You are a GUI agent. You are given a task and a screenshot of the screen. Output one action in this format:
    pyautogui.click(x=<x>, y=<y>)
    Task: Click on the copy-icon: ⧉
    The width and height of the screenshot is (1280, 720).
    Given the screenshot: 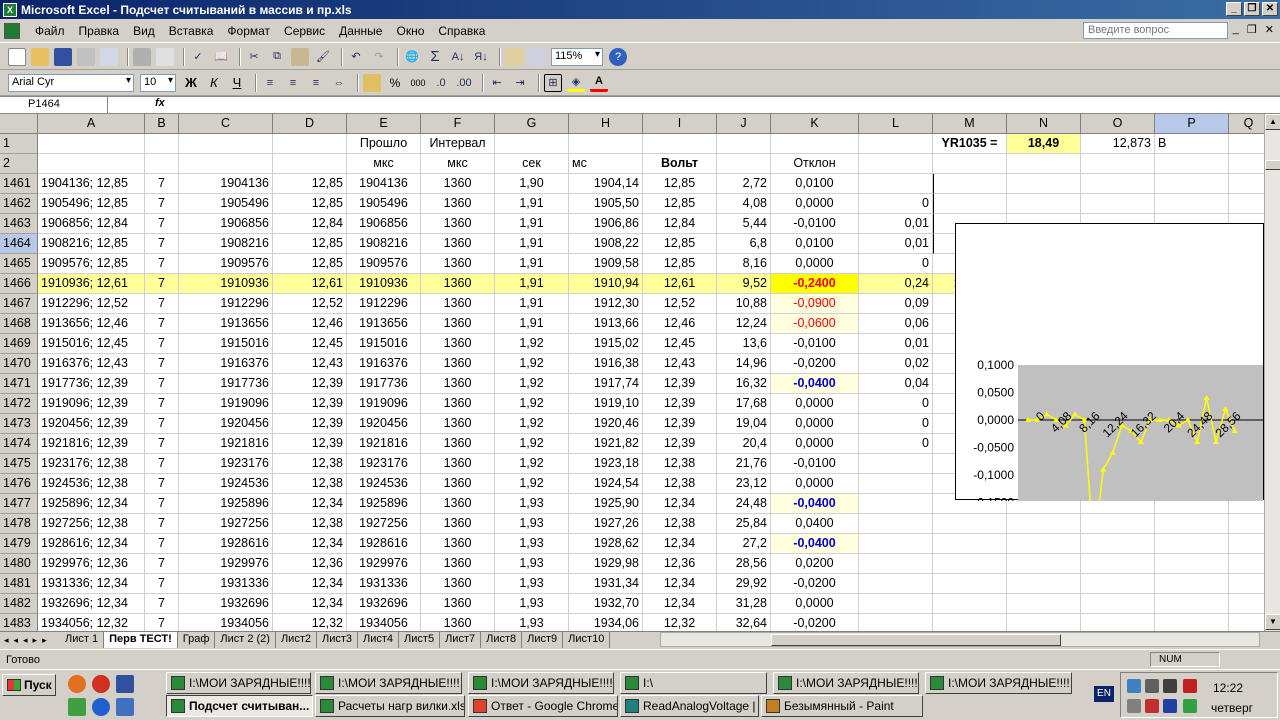 What is the action you would take?
    pyautogui.click(x=277, y=57)
    